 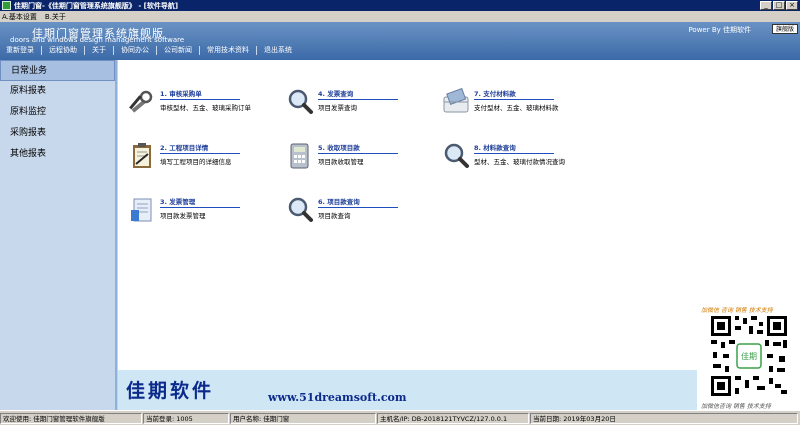 What do you see at coordinates (792, 5) in the screenshot?
I see `close-button: ×` at bounding box center [792, 5].